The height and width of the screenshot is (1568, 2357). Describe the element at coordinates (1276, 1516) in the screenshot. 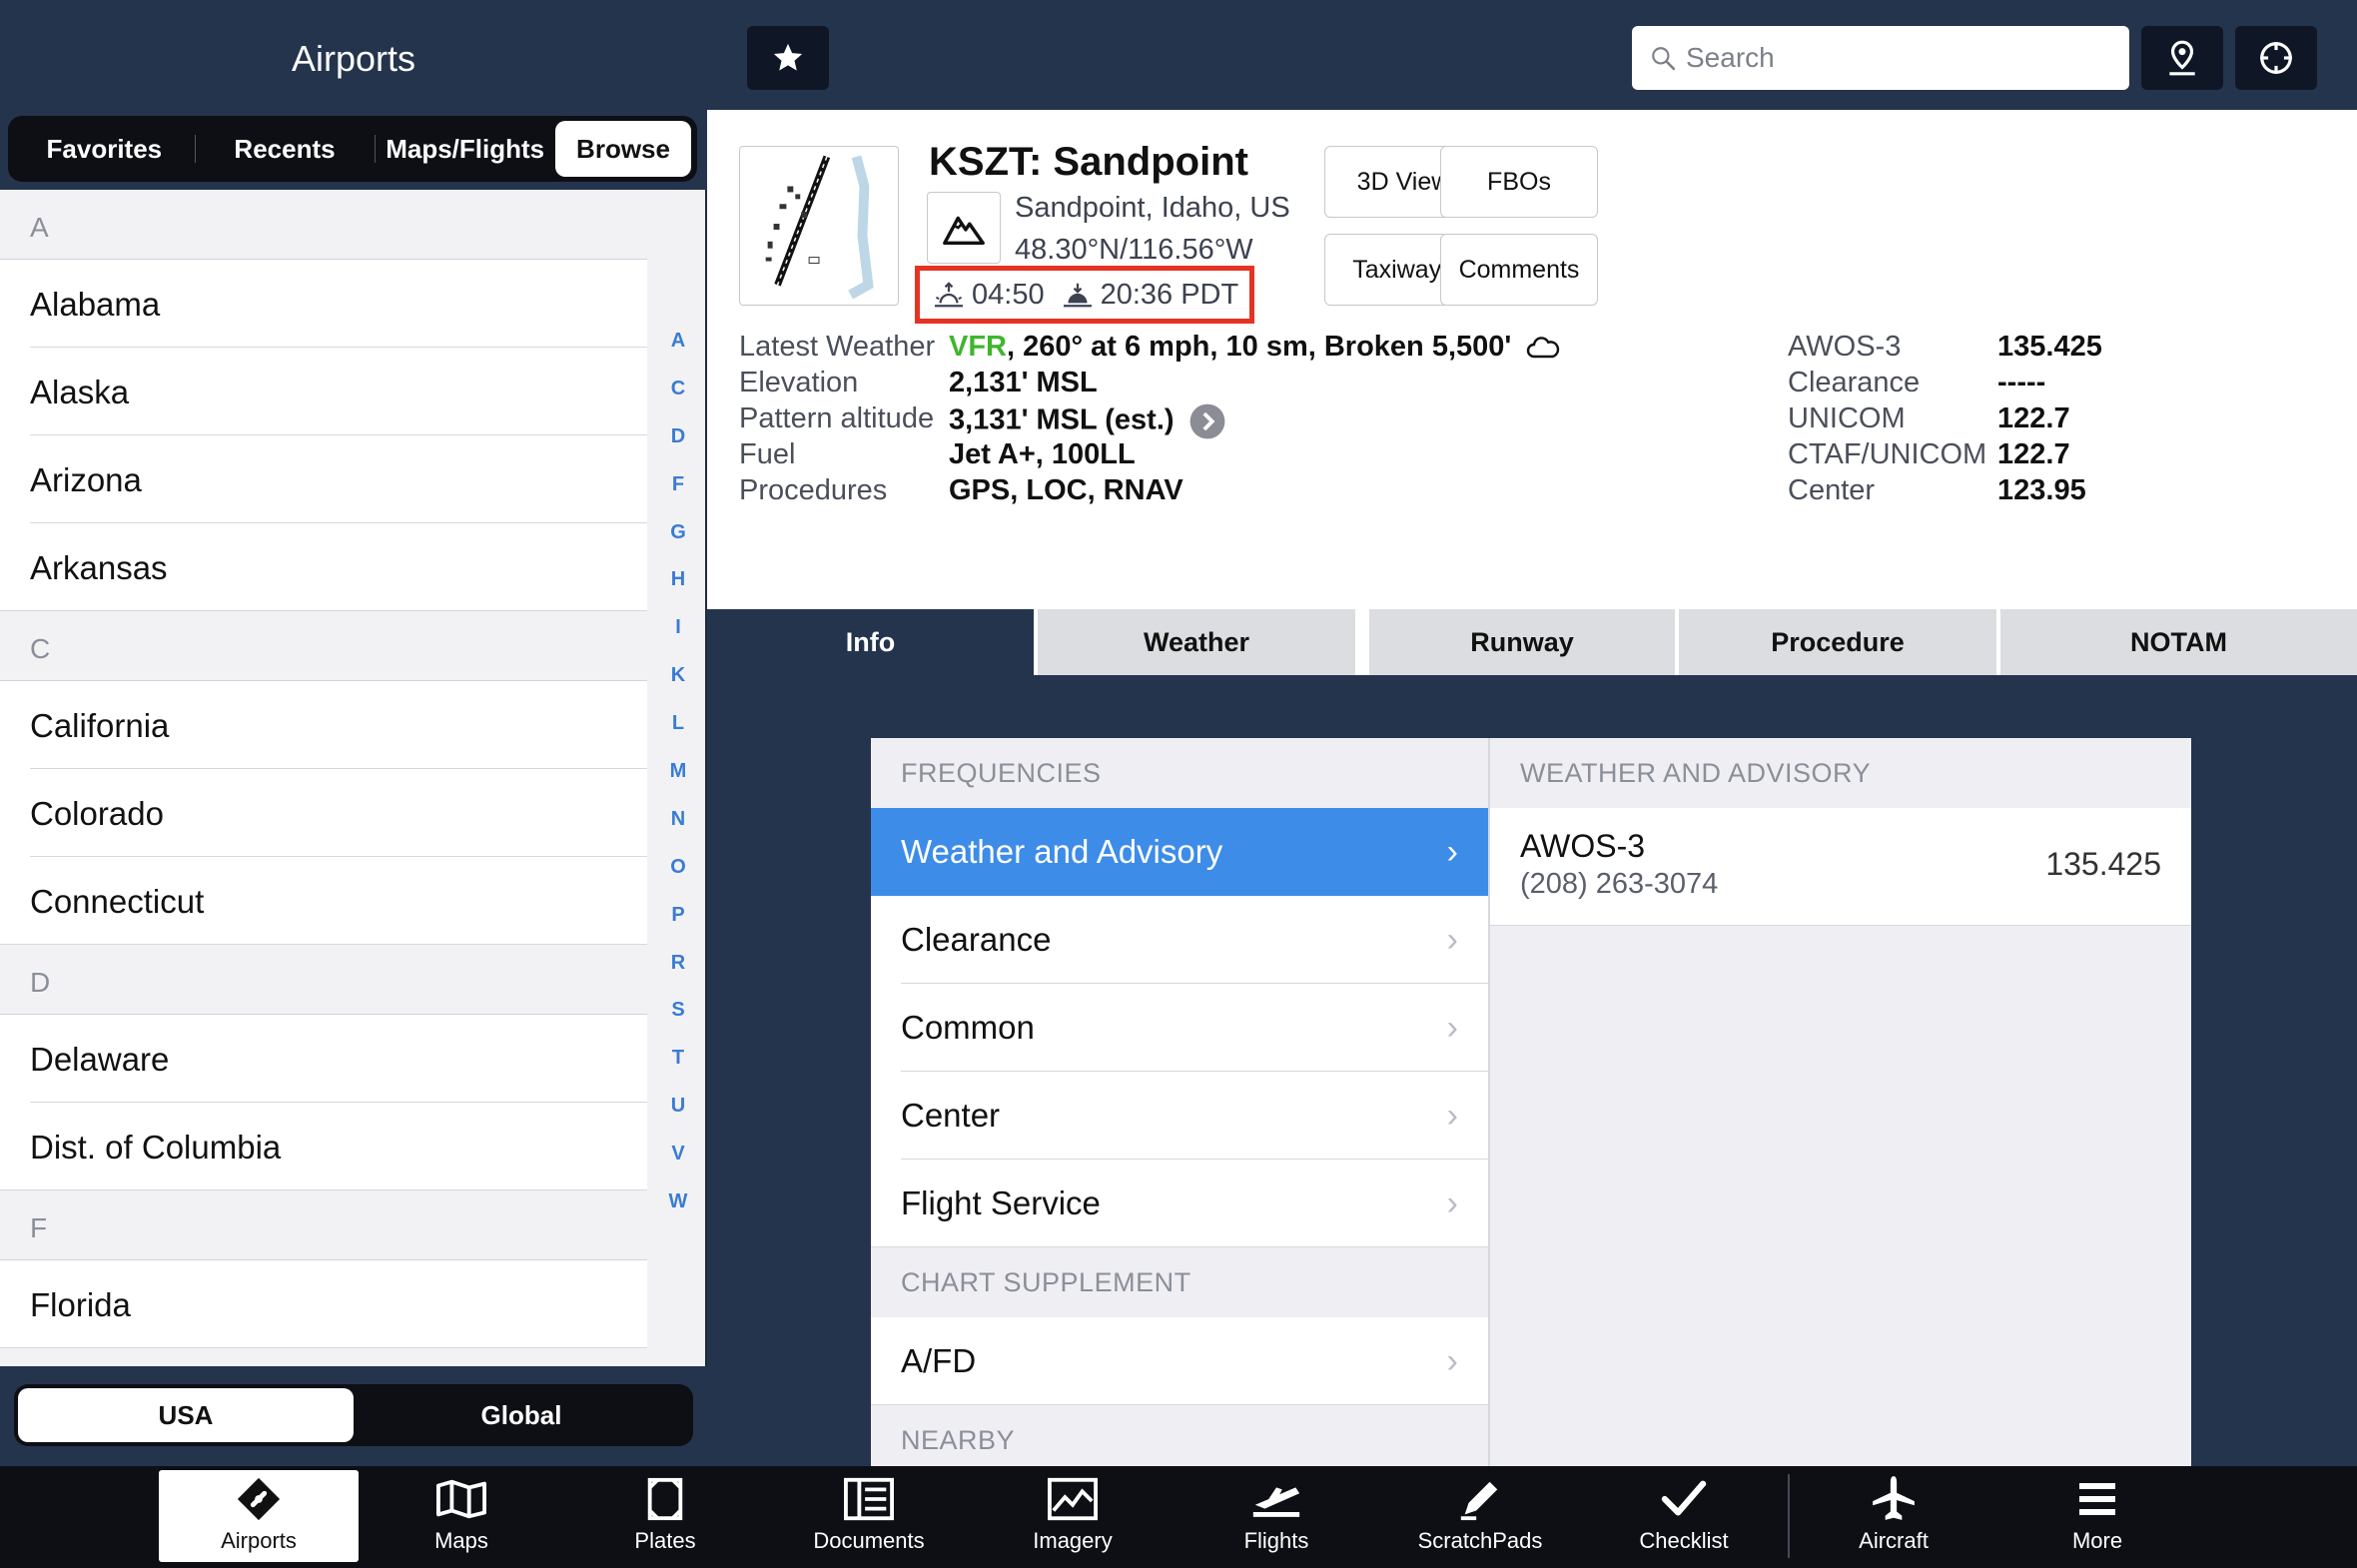

I see `tabbar-flights: Flights` at that location.